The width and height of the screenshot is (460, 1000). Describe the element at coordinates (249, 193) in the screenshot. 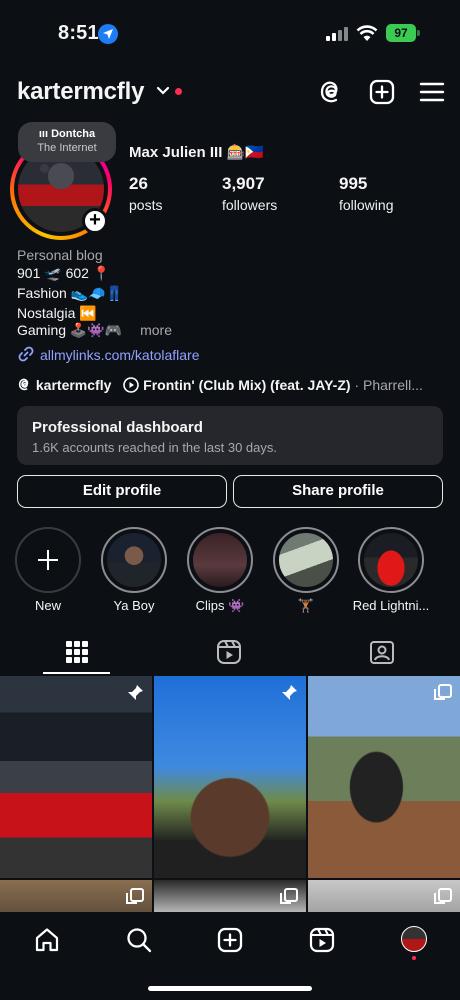

I see `followers-stat: 3,907 followers` at that location.